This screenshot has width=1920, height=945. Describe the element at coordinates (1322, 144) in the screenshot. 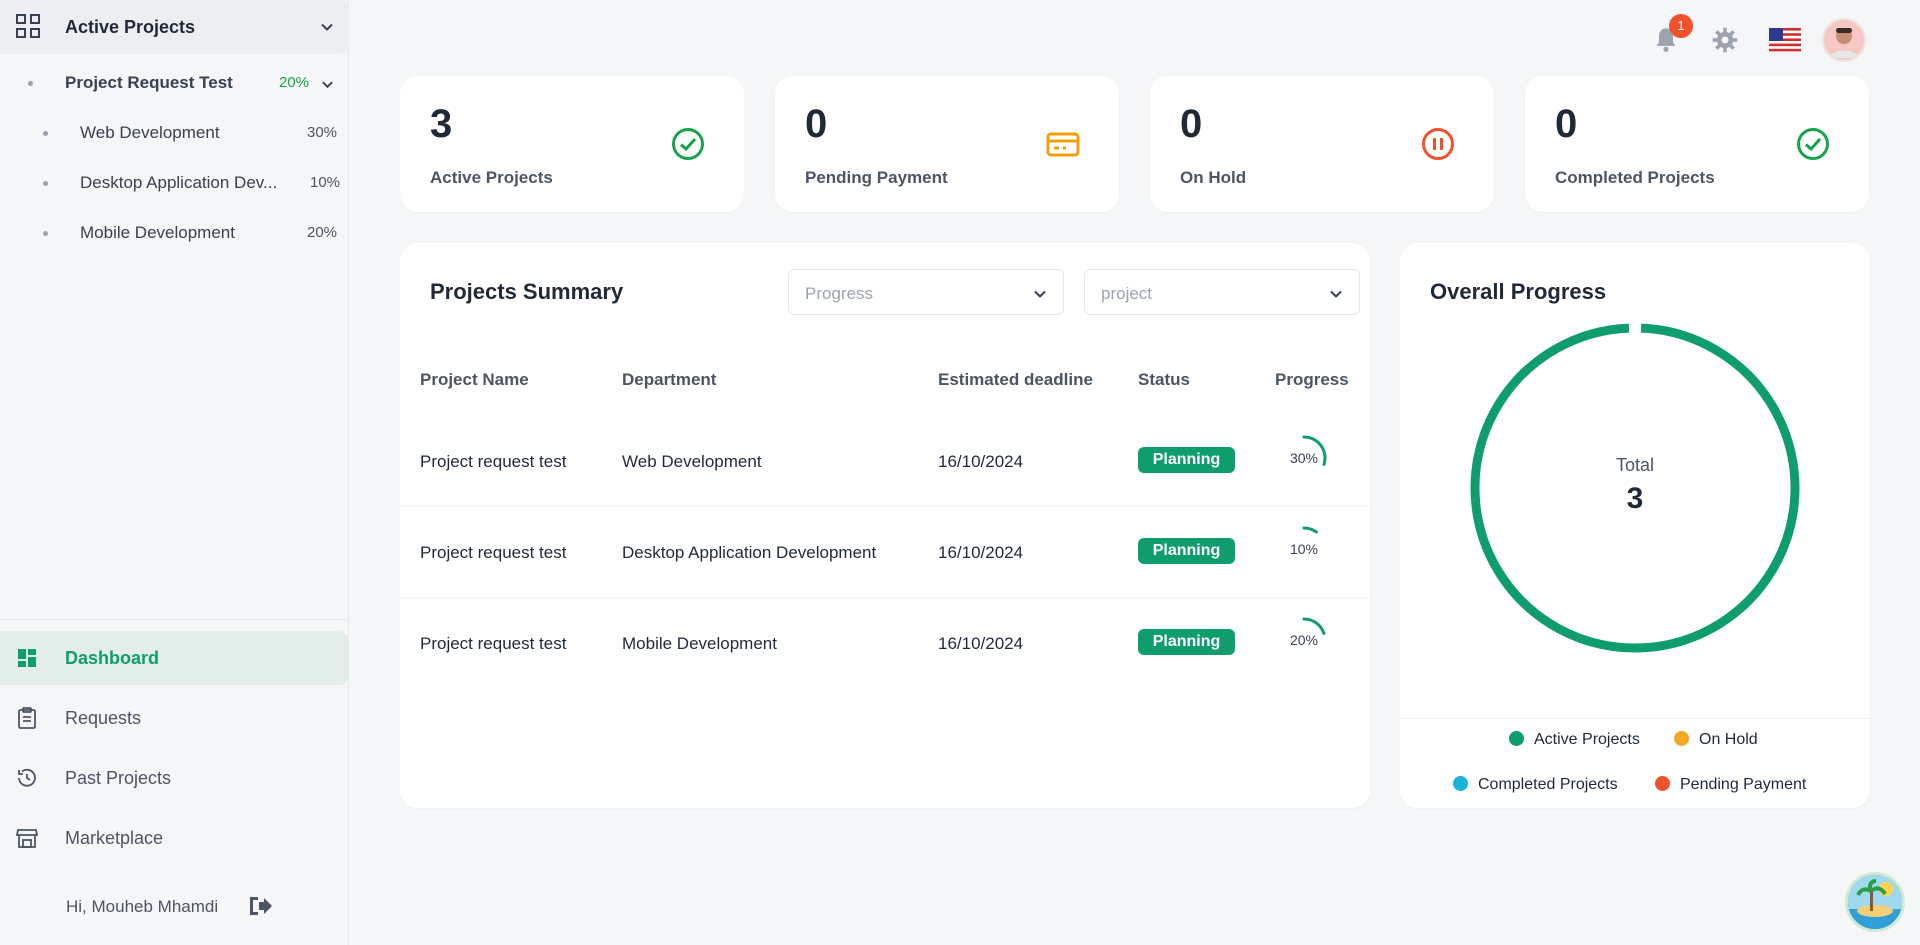

I see `stat-card-on-hold: 0 On Hold` at that location.